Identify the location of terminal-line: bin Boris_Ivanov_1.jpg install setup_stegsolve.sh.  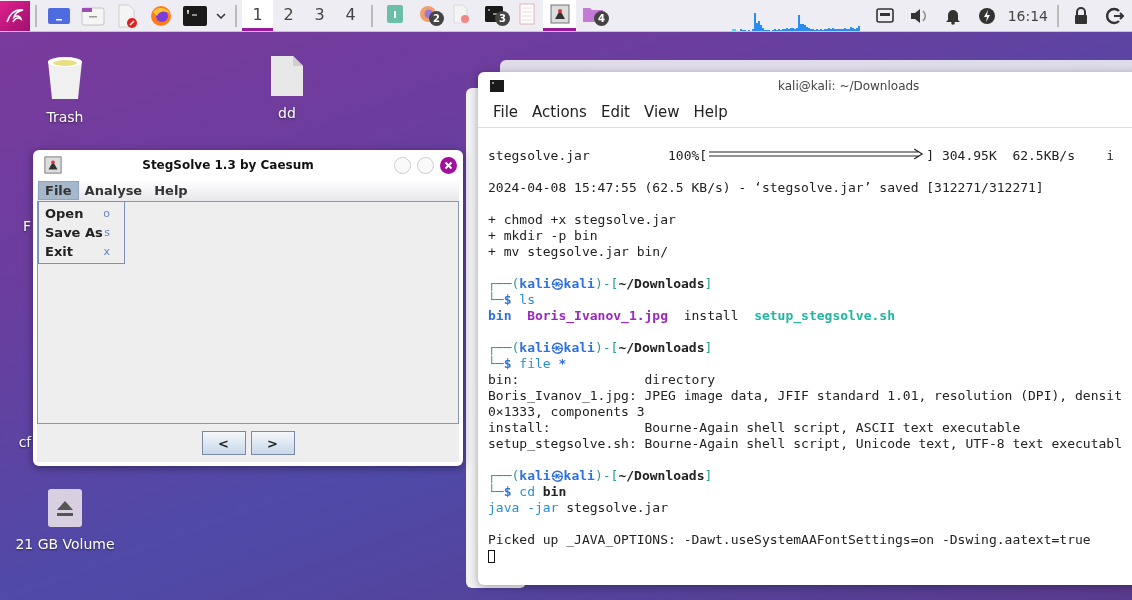
(692, 316).